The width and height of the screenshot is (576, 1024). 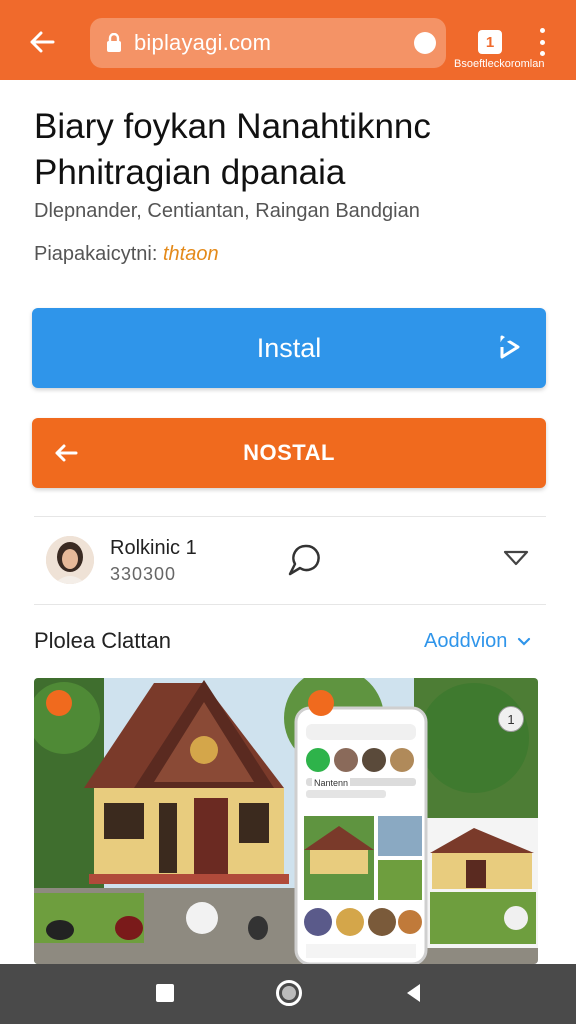 I want to click on home-icon, so click(x=289, y=993).